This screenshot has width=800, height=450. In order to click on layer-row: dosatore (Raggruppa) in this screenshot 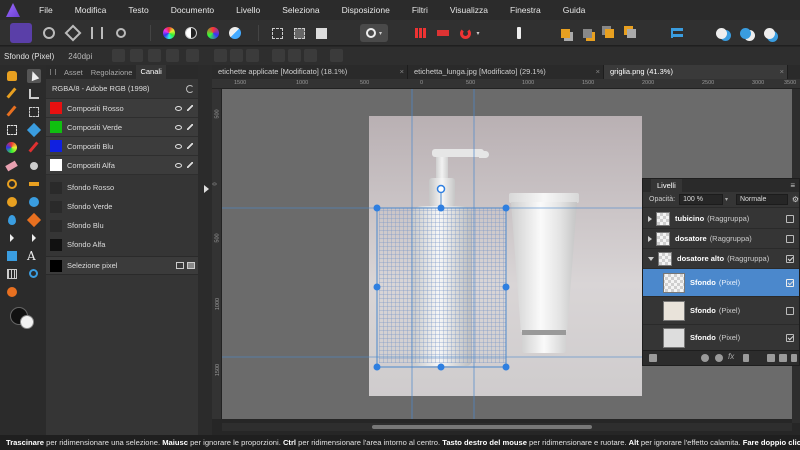, I will do `click(721, 239)`.